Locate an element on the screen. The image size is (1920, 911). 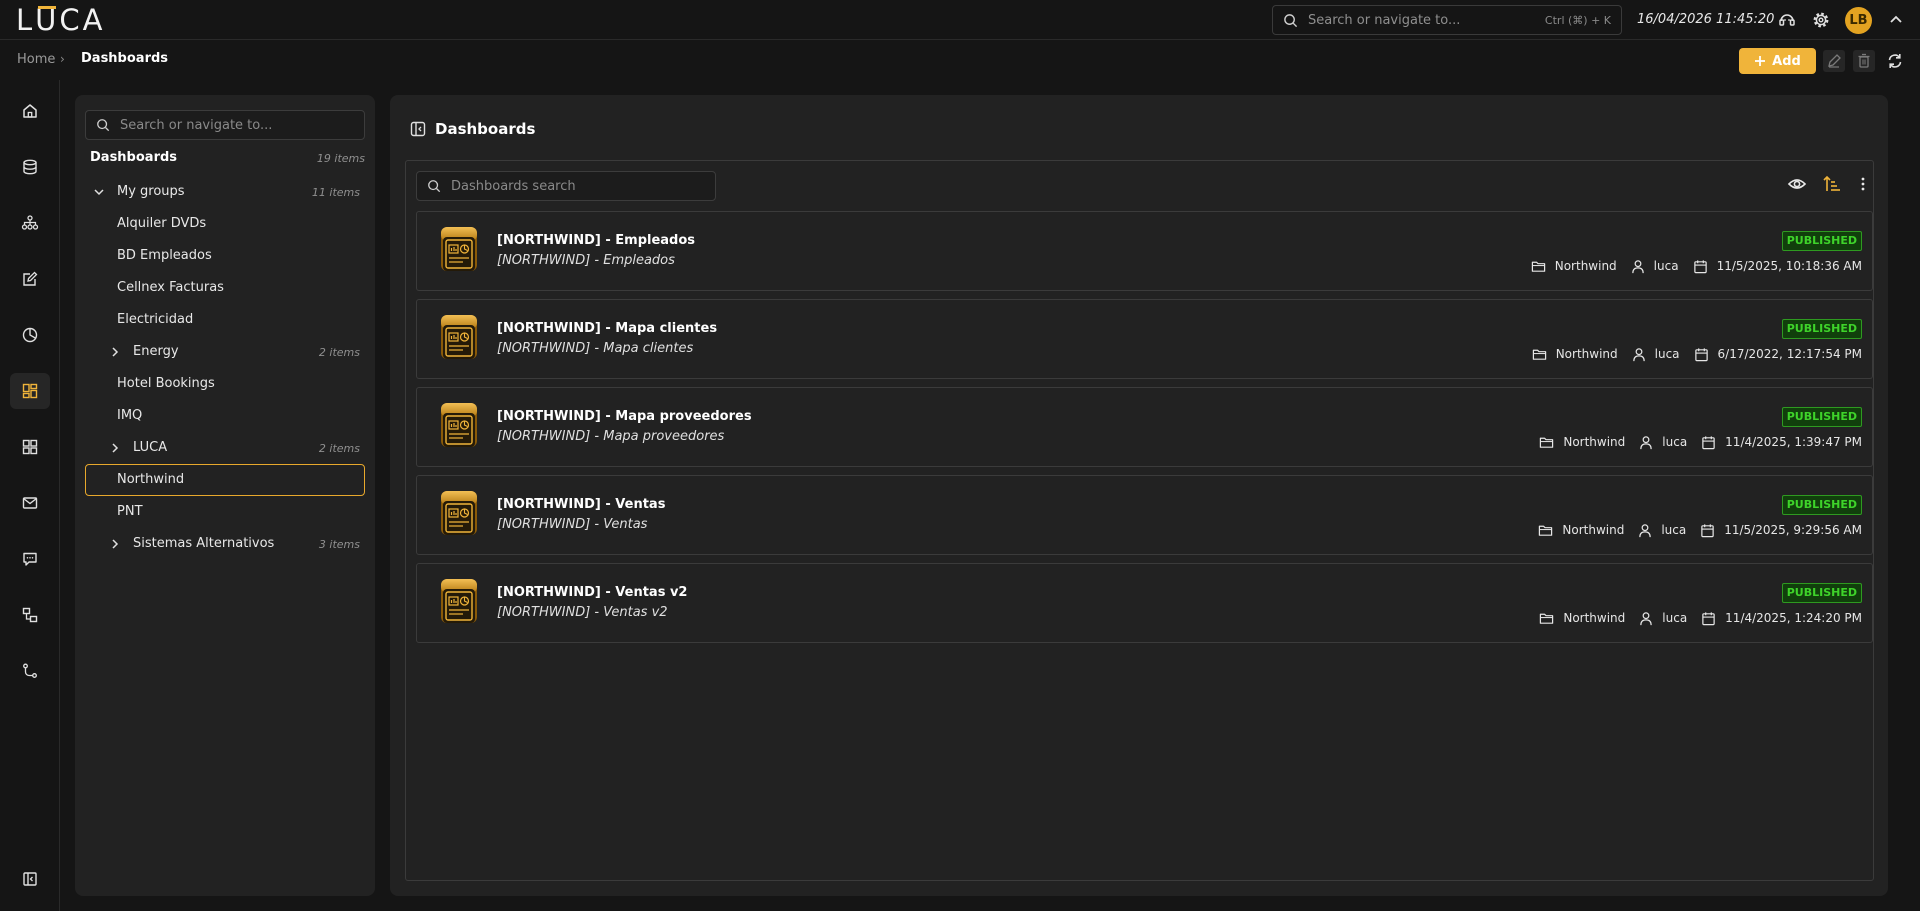
nav-dashboards is located at coordinates (30, 391).